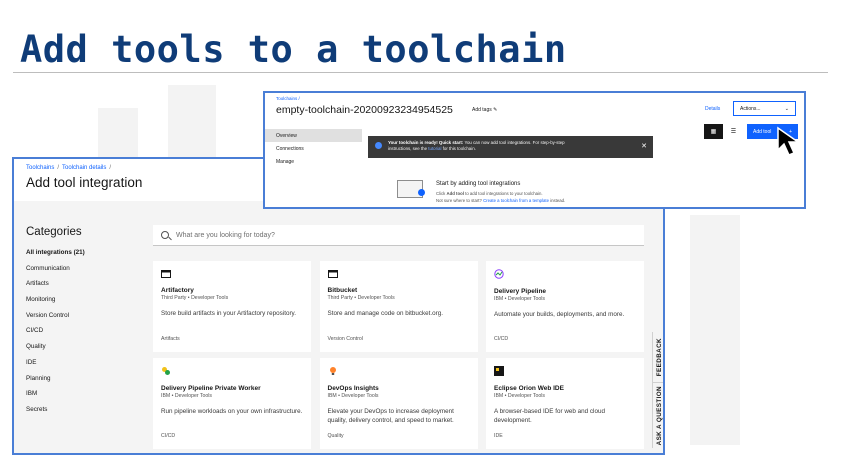  I want to click on chevron-down-icon: ⌄, so click(786, 108).